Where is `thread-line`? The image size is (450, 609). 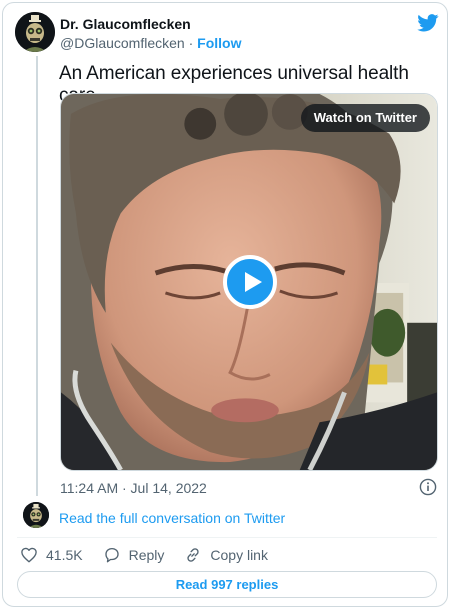
thread-line is located at coordinates (37, 276).